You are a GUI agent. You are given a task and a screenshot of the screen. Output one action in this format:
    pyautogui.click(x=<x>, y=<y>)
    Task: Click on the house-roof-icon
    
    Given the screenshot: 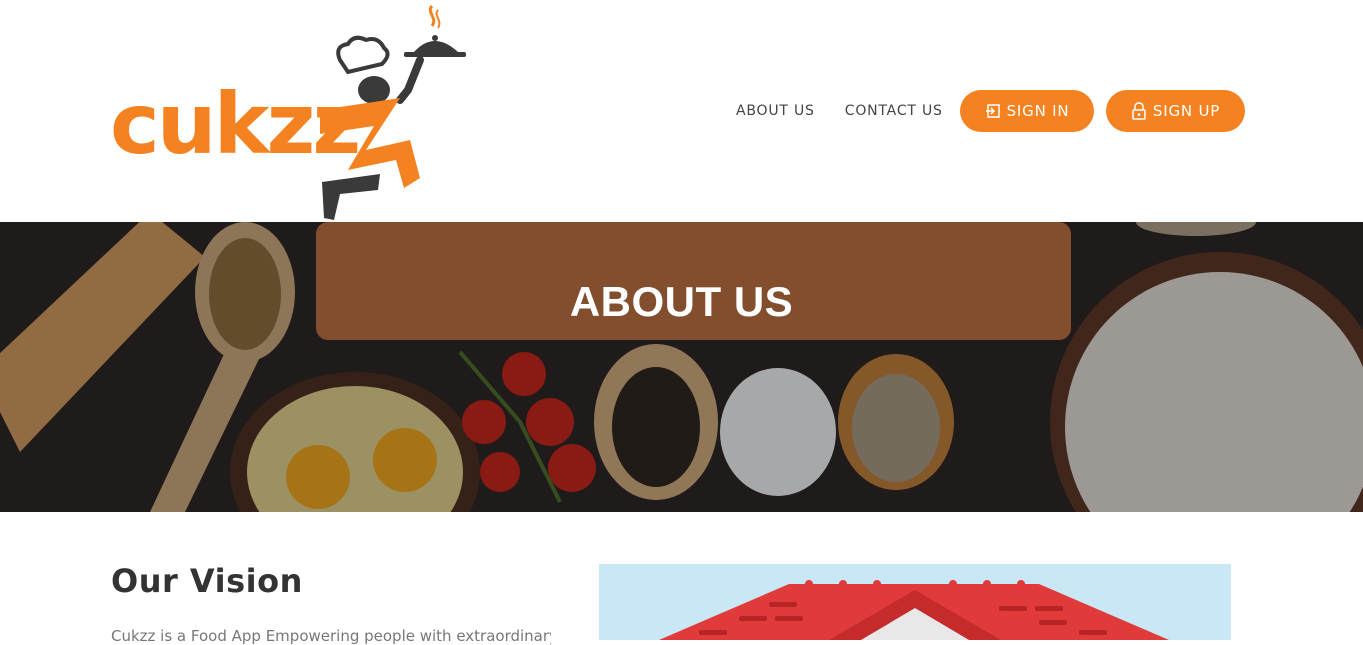 What is the action you would take?
    pyautogui.click(x=915, y=602)
    